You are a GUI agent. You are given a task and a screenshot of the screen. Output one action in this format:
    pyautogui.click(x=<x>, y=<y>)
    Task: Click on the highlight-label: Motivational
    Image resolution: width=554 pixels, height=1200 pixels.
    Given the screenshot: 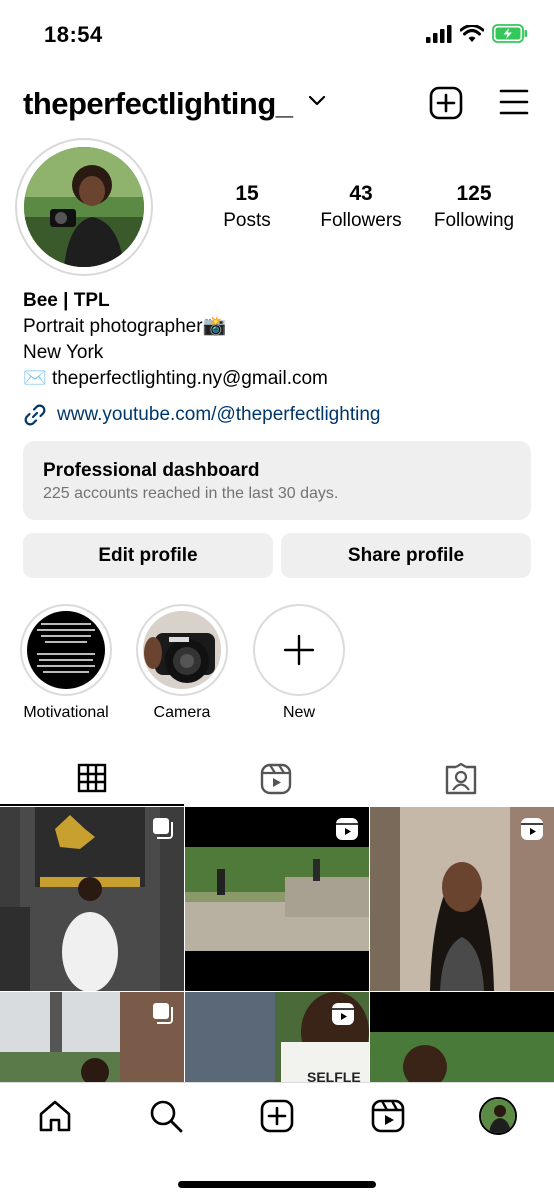 What is the action you would take?
    pyautogui.click(x=66, y=712)
    